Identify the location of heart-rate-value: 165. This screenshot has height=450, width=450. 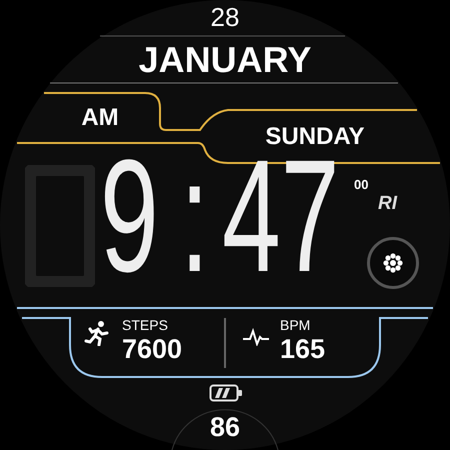
(303, 349).